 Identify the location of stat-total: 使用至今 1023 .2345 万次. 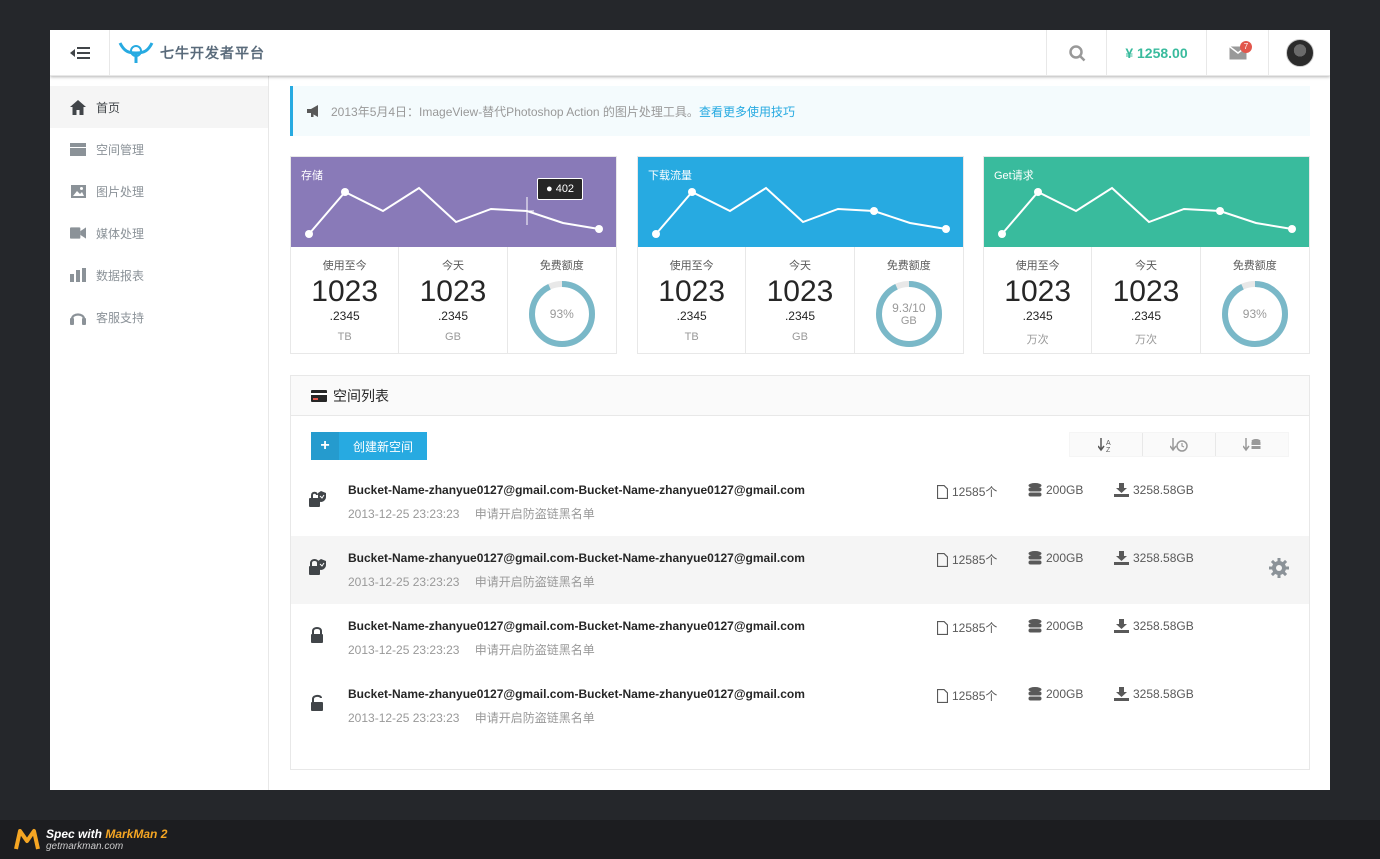
(1038, 300).